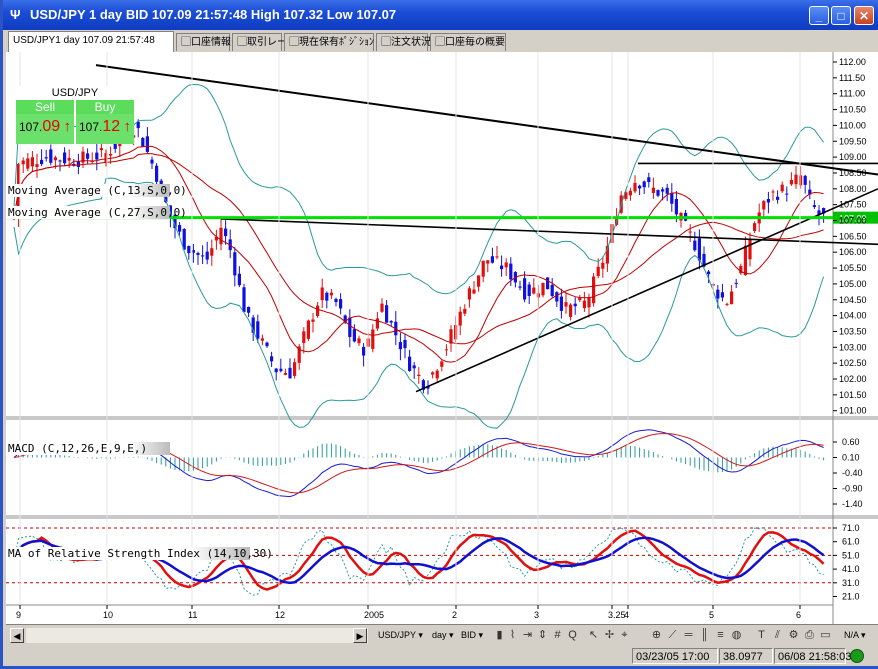 This screenshot has height=669, width=878. What do you see at coordinates (593, 635) in the screenshot?
I see `cursor-icon: ↖` at bounding box center [593, 635].